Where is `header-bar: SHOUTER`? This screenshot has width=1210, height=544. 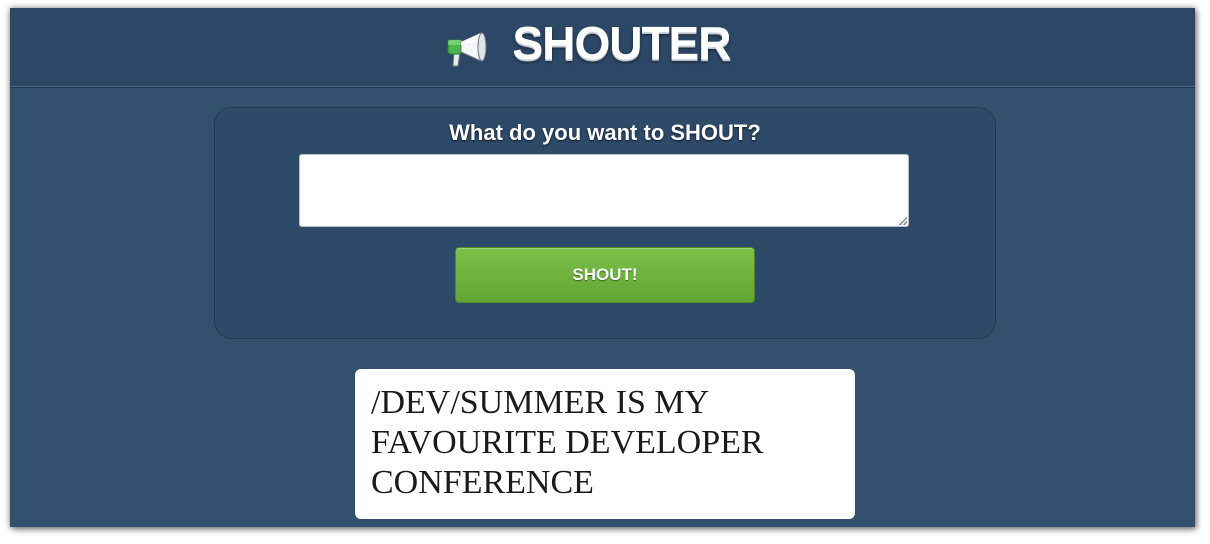
header-bar: SHOUTER is located at coordinates (602, 47).